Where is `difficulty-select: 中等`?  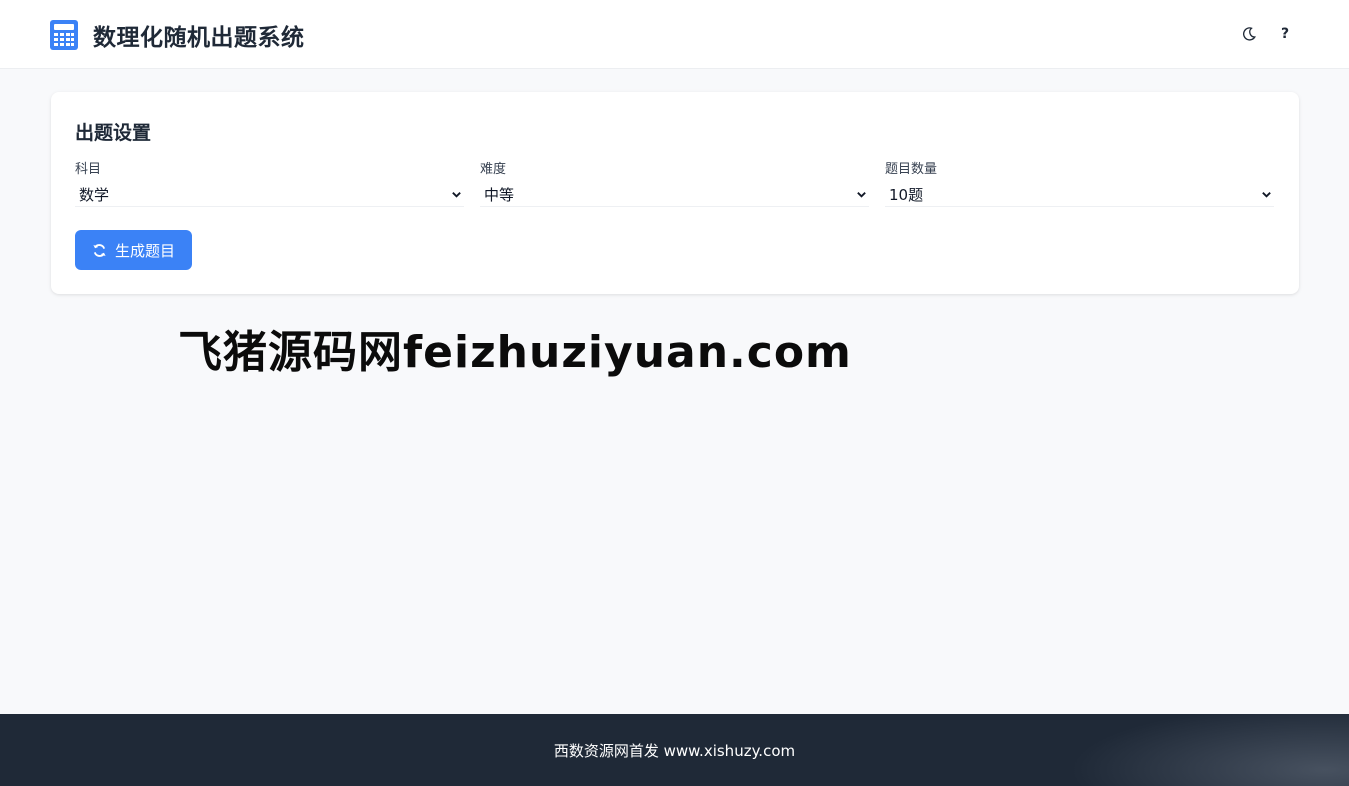
difficulty-select: 中等 is located at coordinates (674, 195).